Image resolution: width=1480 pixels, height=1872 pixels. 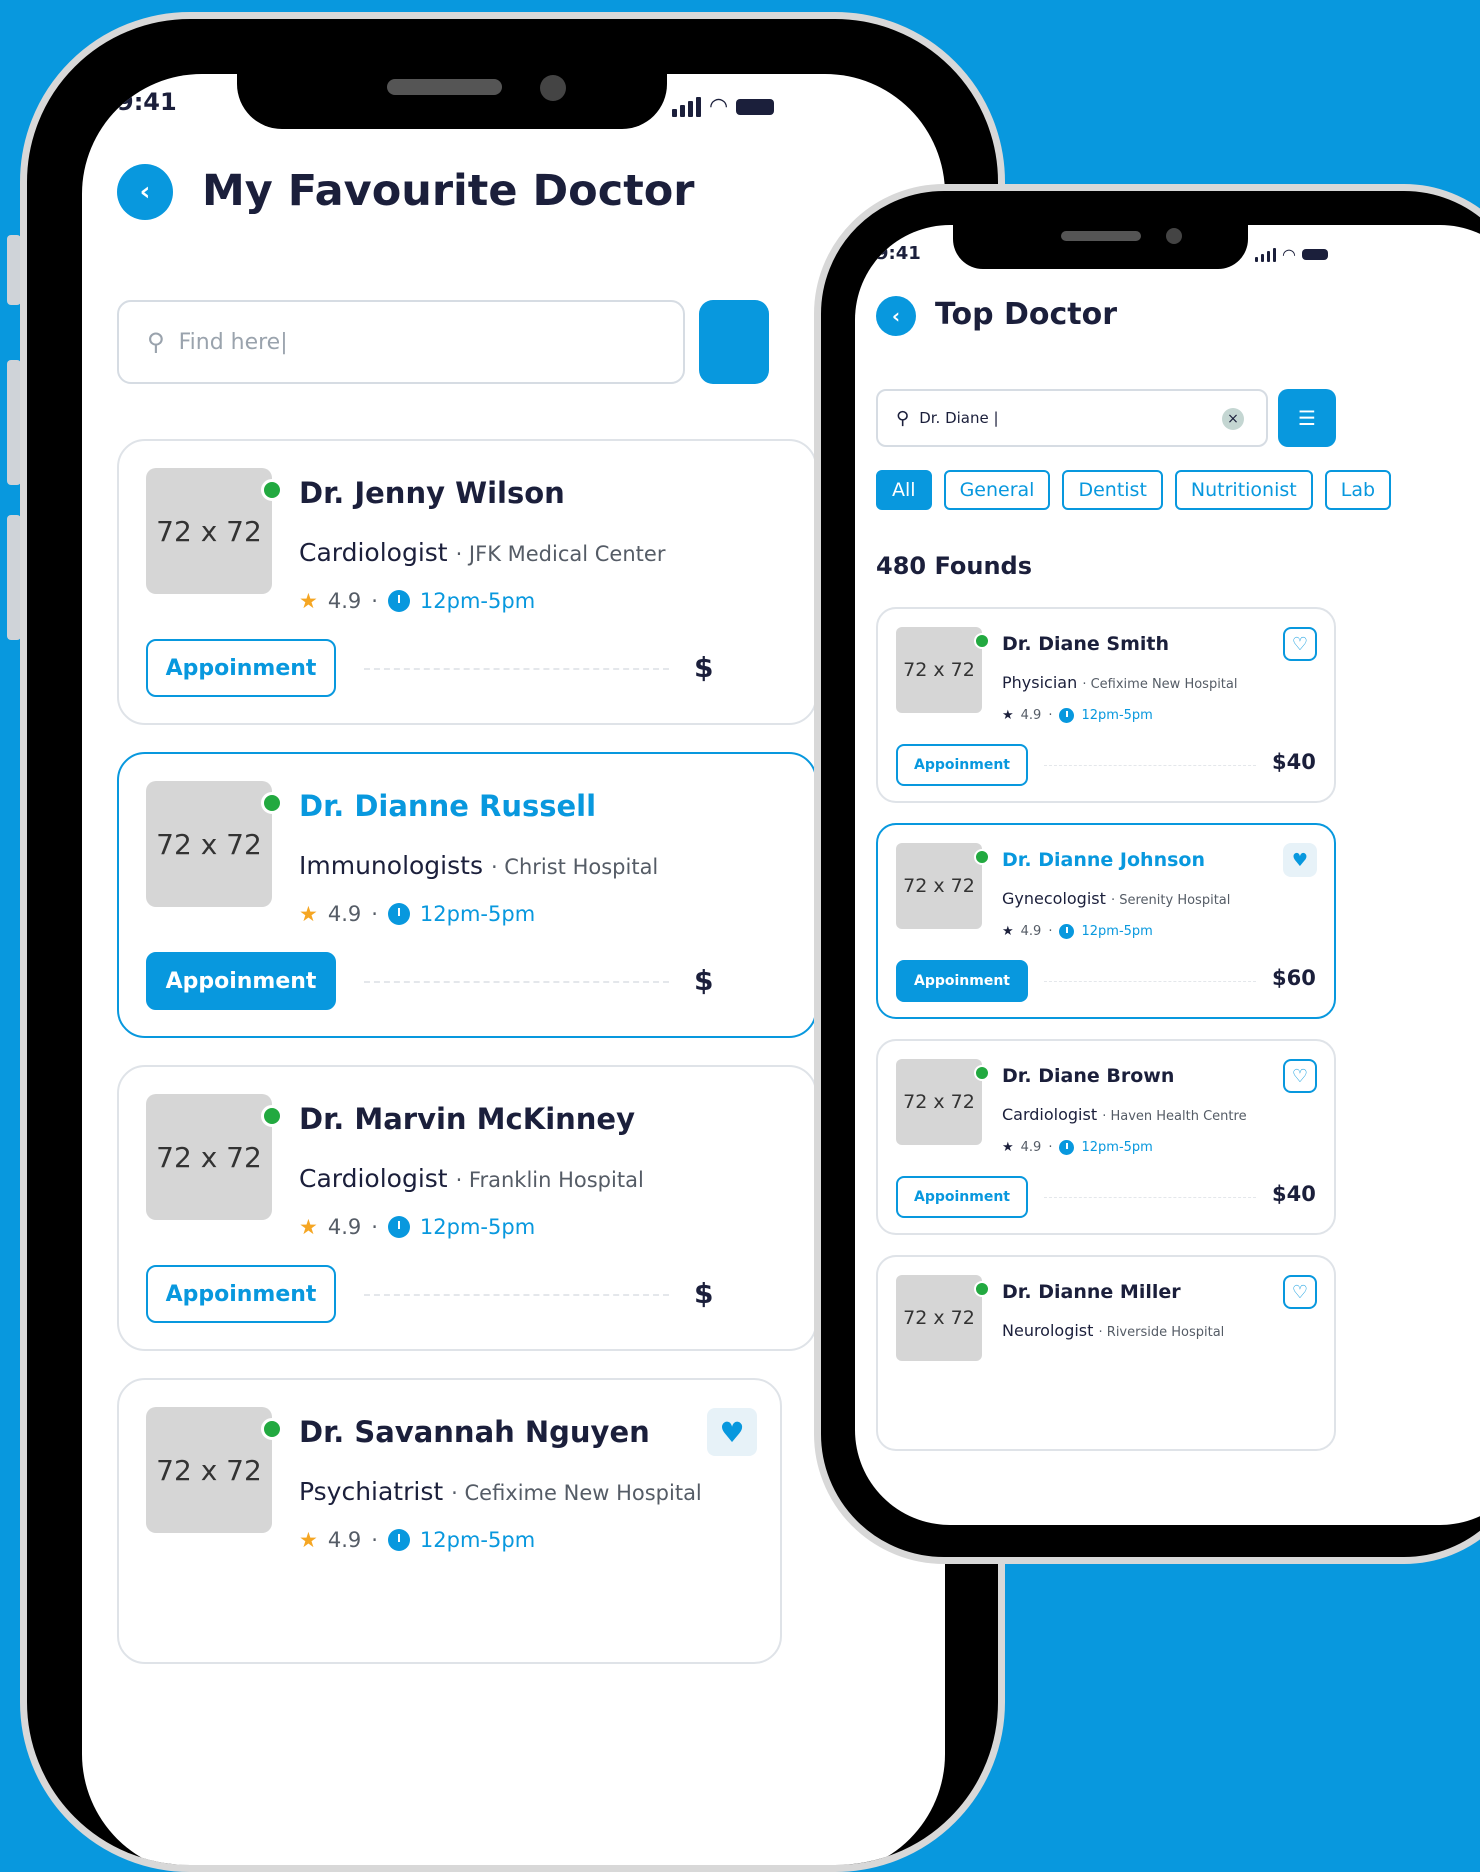 I want to click on status-icons: ◠, so click(x=1291, y=254).